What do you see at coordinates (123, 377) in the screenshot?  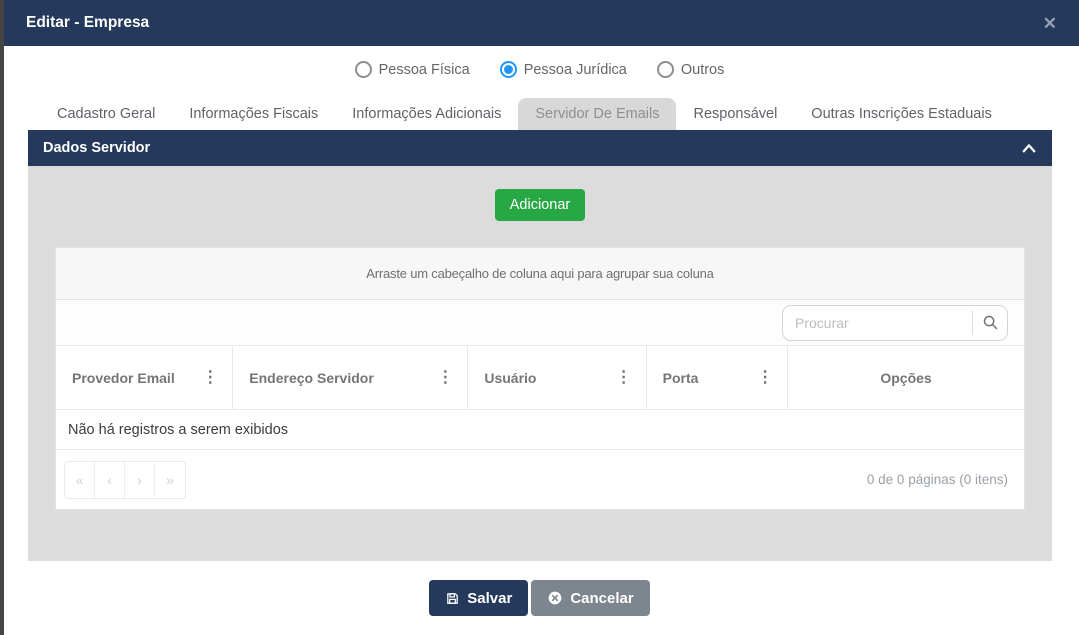 I see `column-title: Provedor Email` at bounding box center [123, 377].